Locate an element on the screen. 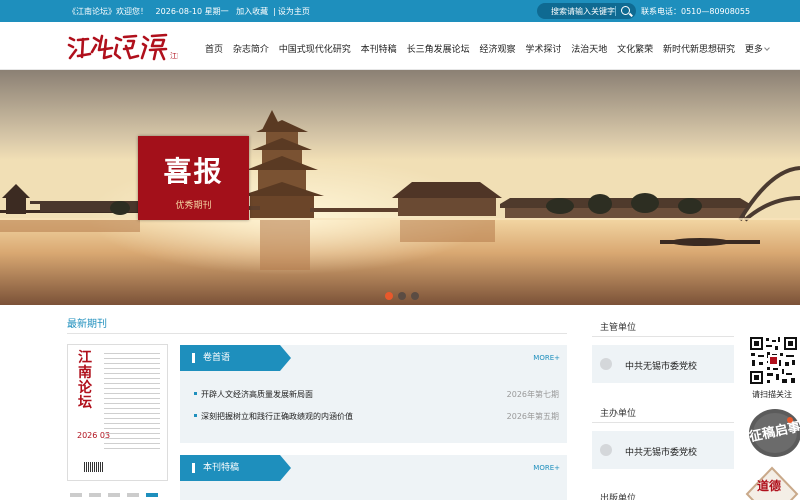 This screenshot has width=800, height=500. nav-economy: 经济观察 is located at coordinates (497, 50).